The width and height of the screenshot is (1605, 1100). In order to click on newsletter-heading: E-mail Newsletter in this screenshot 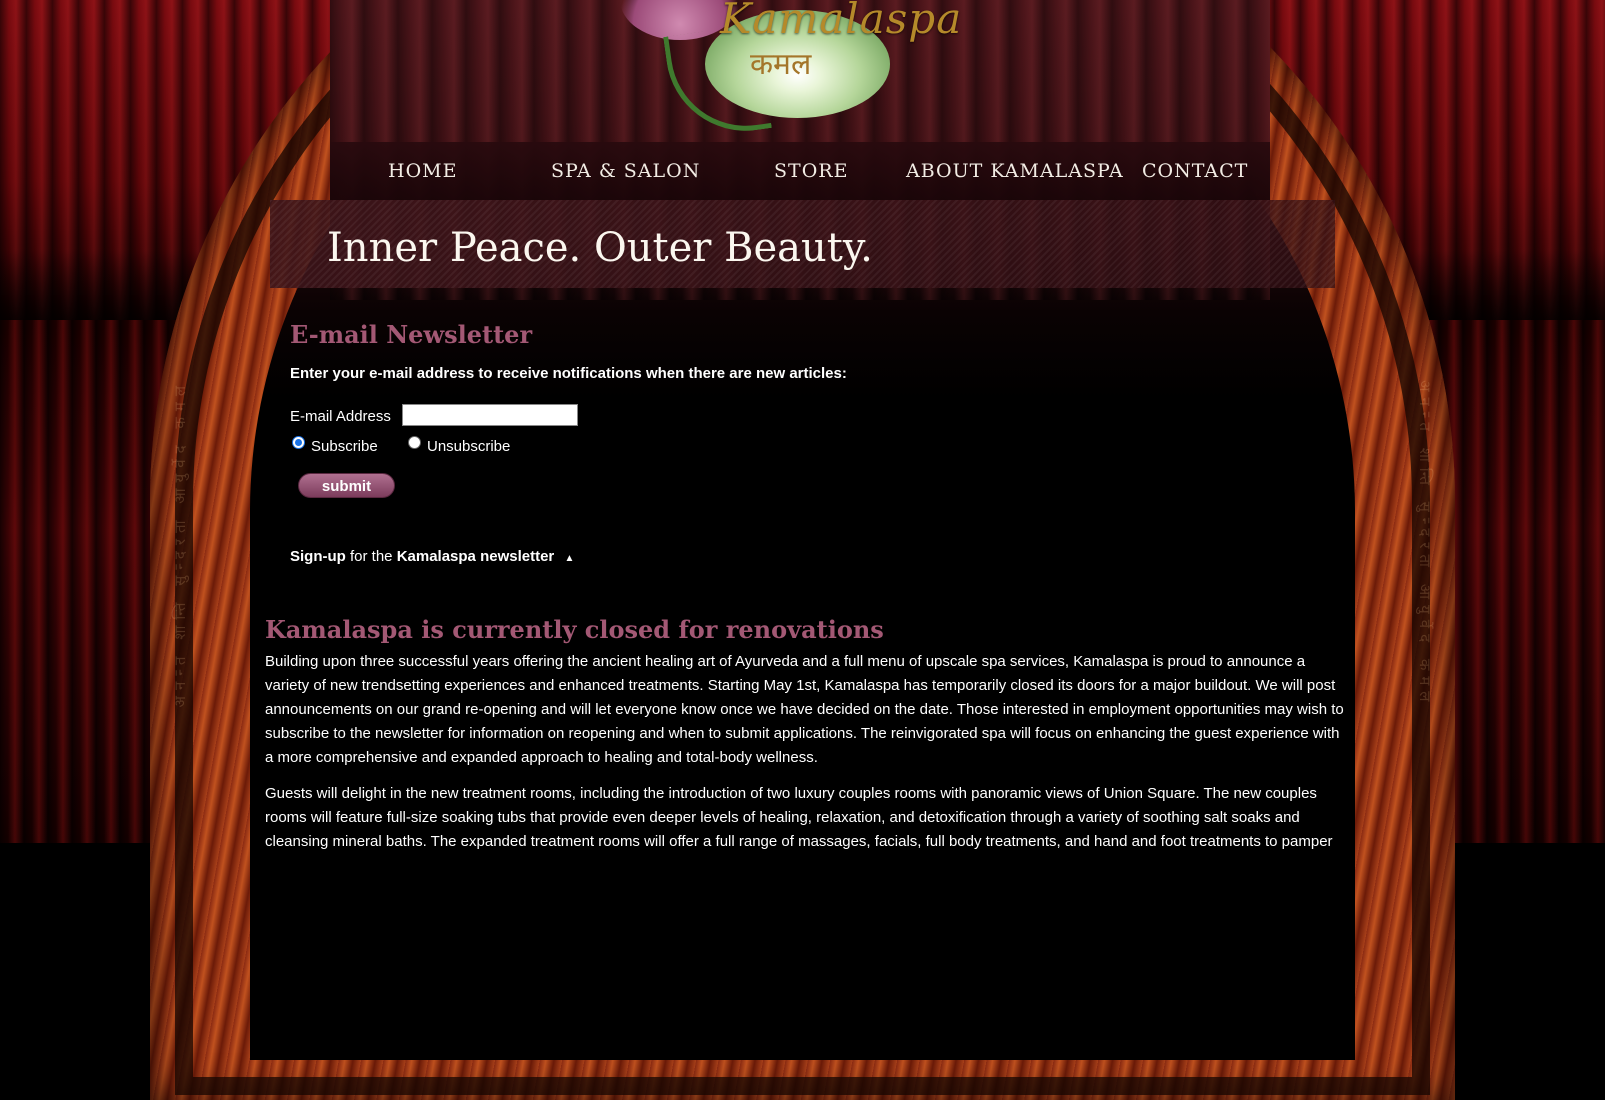, I will do `click(411, 334)`.